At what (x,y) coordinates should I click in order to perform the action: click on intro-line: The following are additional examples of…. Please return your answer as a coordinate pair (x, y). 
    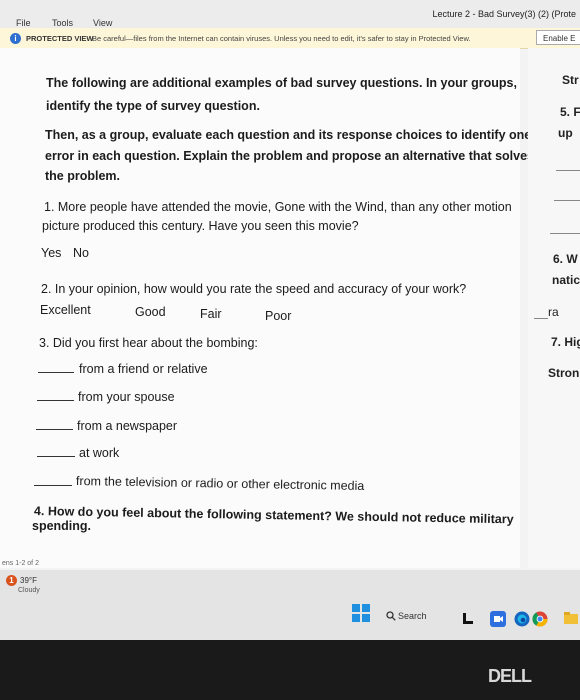
    Looking at the image, I should click on (281, 83).